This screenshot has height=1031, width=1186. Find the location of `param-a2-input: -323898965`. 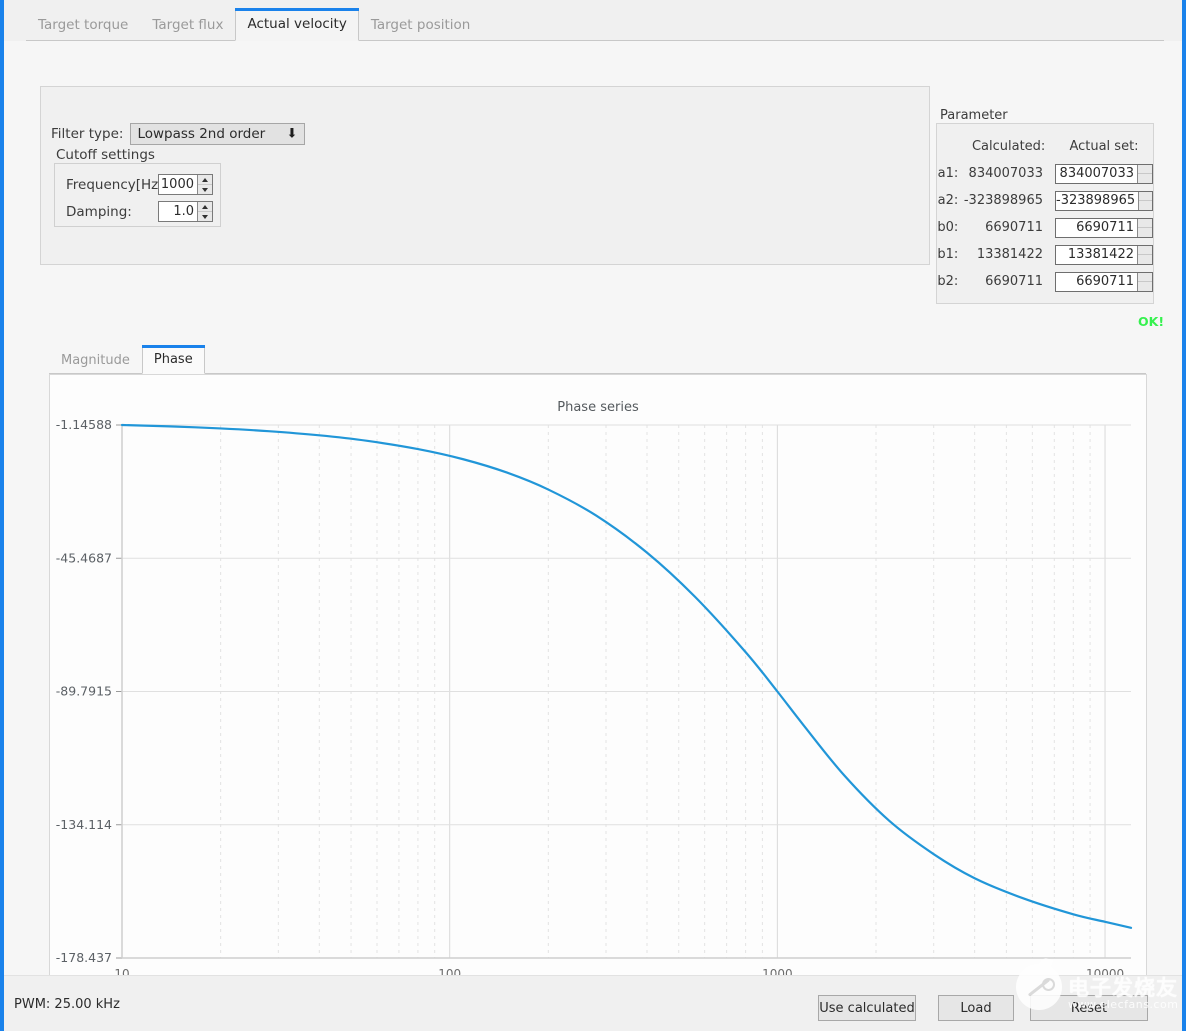

param-a2-input: -323898965 is located at coordinates (1104, 200).